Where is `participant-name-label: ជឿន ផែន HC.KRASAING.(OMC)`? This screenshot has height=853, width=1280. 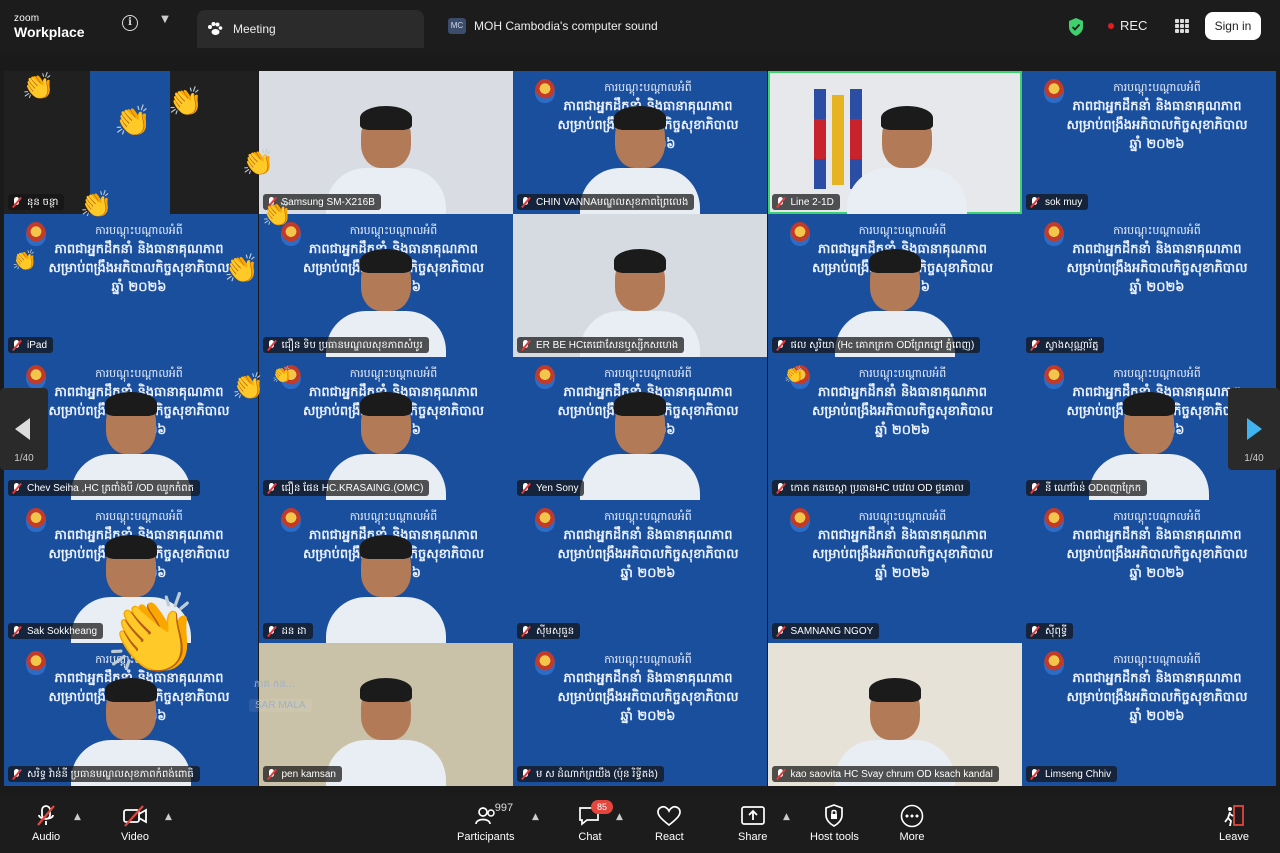
participant-name-label: ជឿន ផែន HC.KRASAING.(OMC) is located at coordinates (352, 488).